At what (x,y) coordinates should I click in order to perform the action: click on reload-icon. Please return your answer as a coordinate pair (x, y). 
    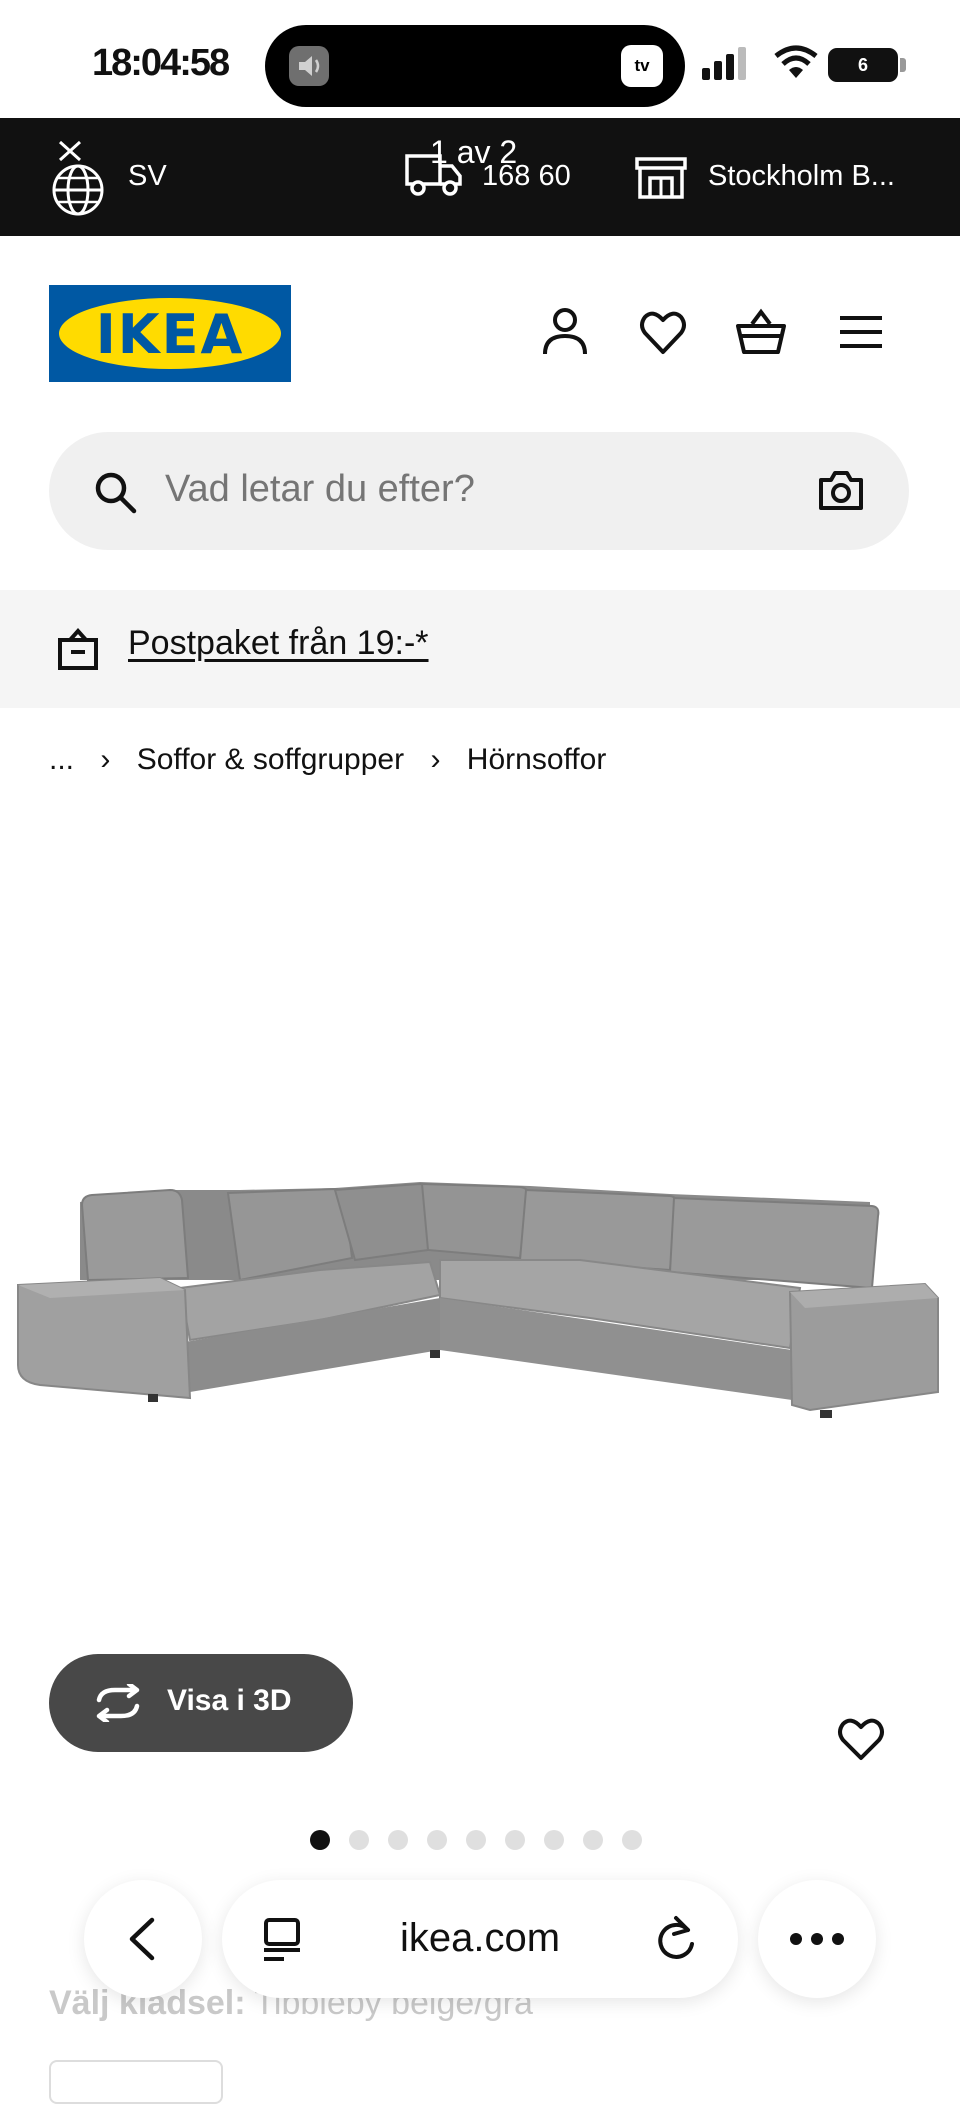
    Looking at the image, I should click on (676, 1938).